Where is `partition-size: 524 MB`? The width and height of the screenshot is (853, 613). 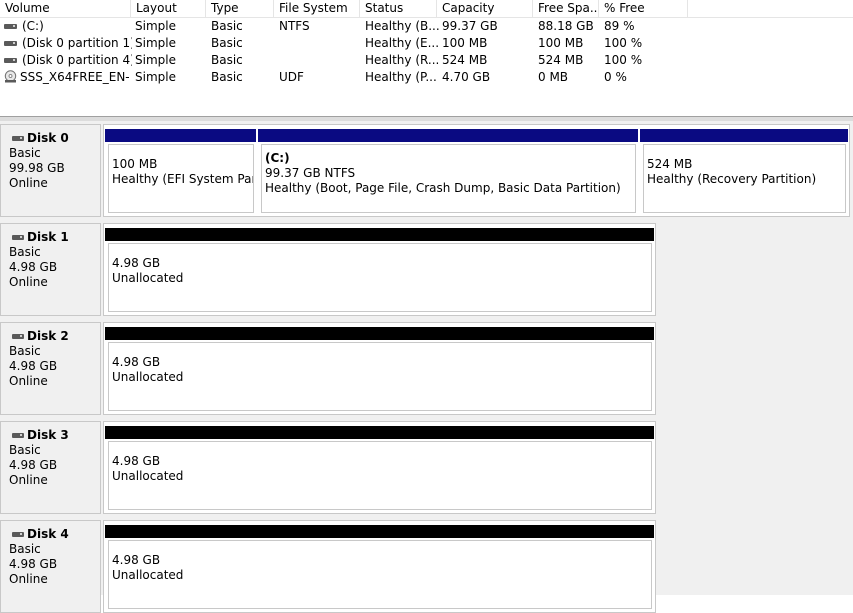
partition-size: 524 MB is located at coordinates (670, 164).